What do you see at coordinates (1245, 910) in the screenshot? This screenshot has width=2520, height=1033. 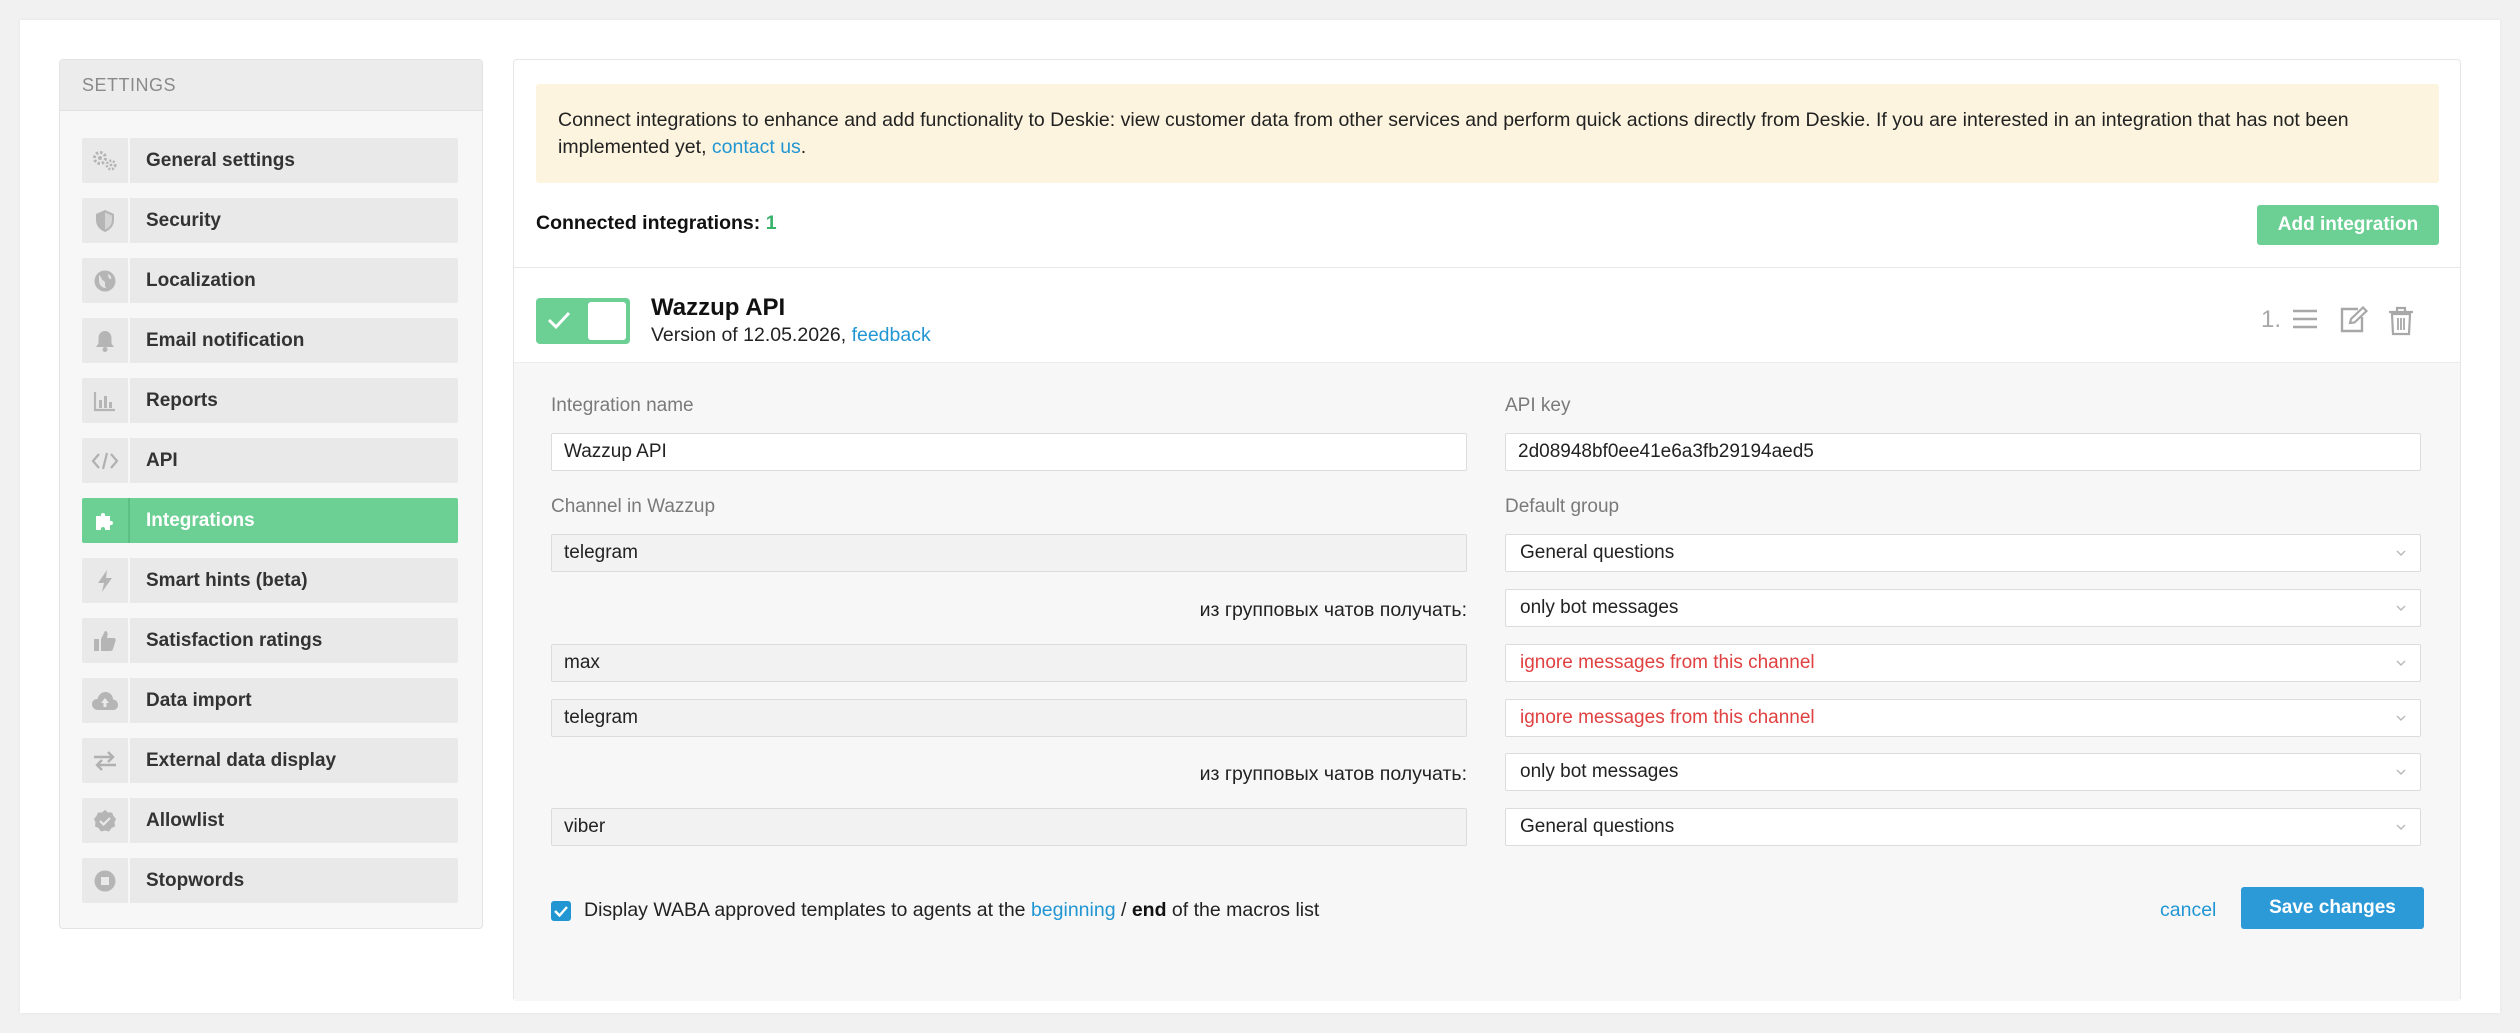 I see `waba-text-after: of the macros list` at bounding box center [1245, 910].